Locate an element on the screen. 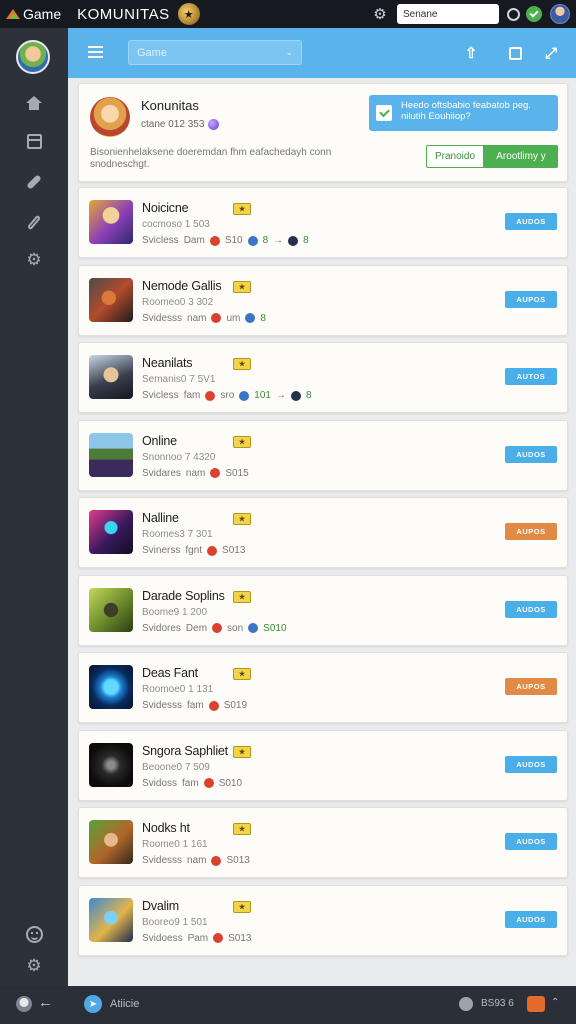  sidebar-avatar is located at coordinates (33, 57).